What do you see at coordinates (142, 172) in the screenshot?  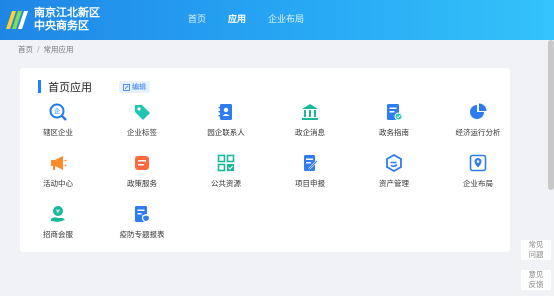 I see `app-policy-service: 政策服务` at bounding box center [142, 172].